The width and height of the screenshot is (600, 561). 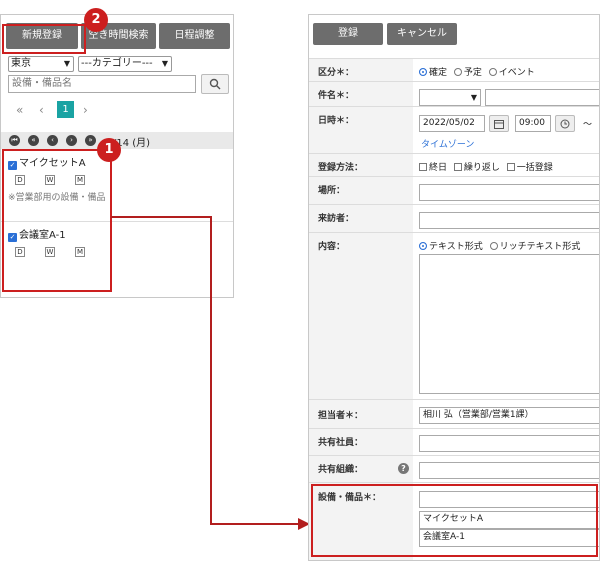 What do you see at coordinates (509, 415) in the screenshot?
I see `person-input: 相川 弘（営業部/営業1課）` at bounding box center [509, 415].